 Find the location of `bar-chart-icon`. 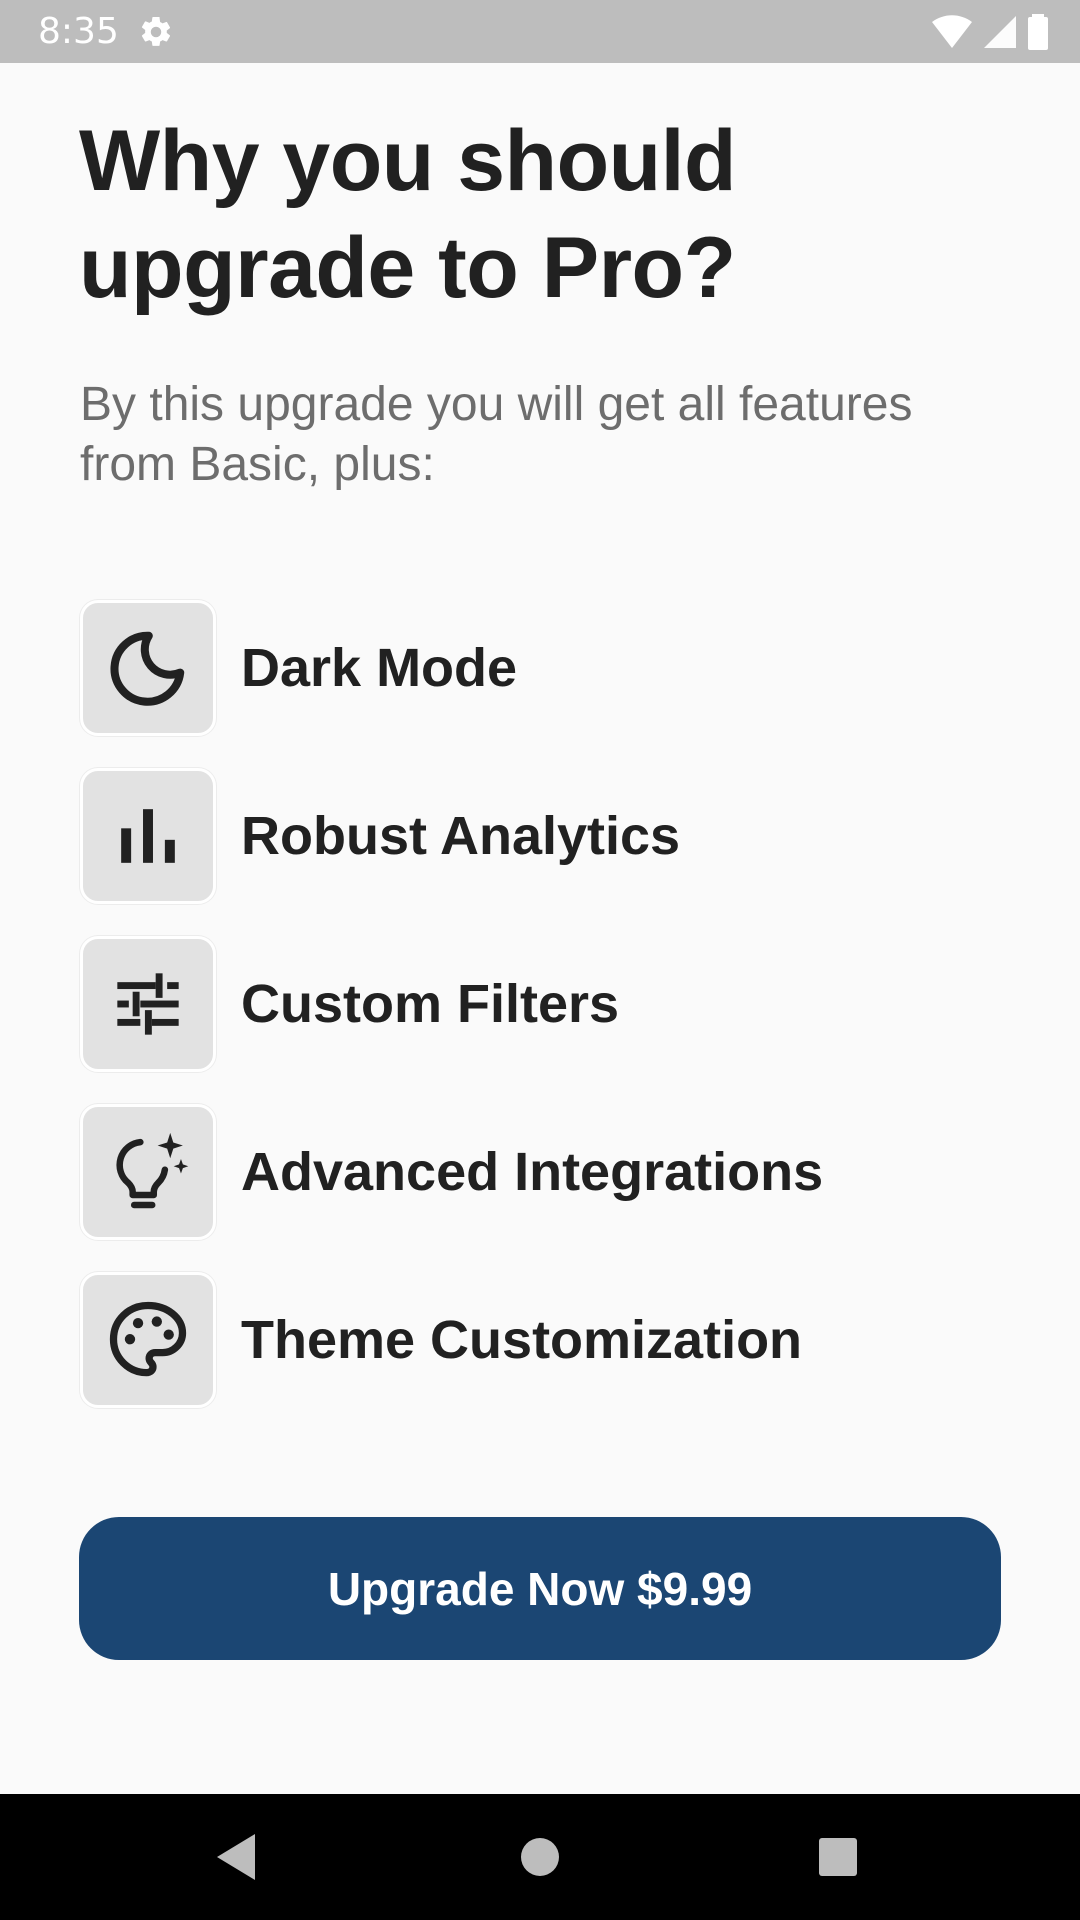

bar-chart-icon is located at coordinates (148, 836).